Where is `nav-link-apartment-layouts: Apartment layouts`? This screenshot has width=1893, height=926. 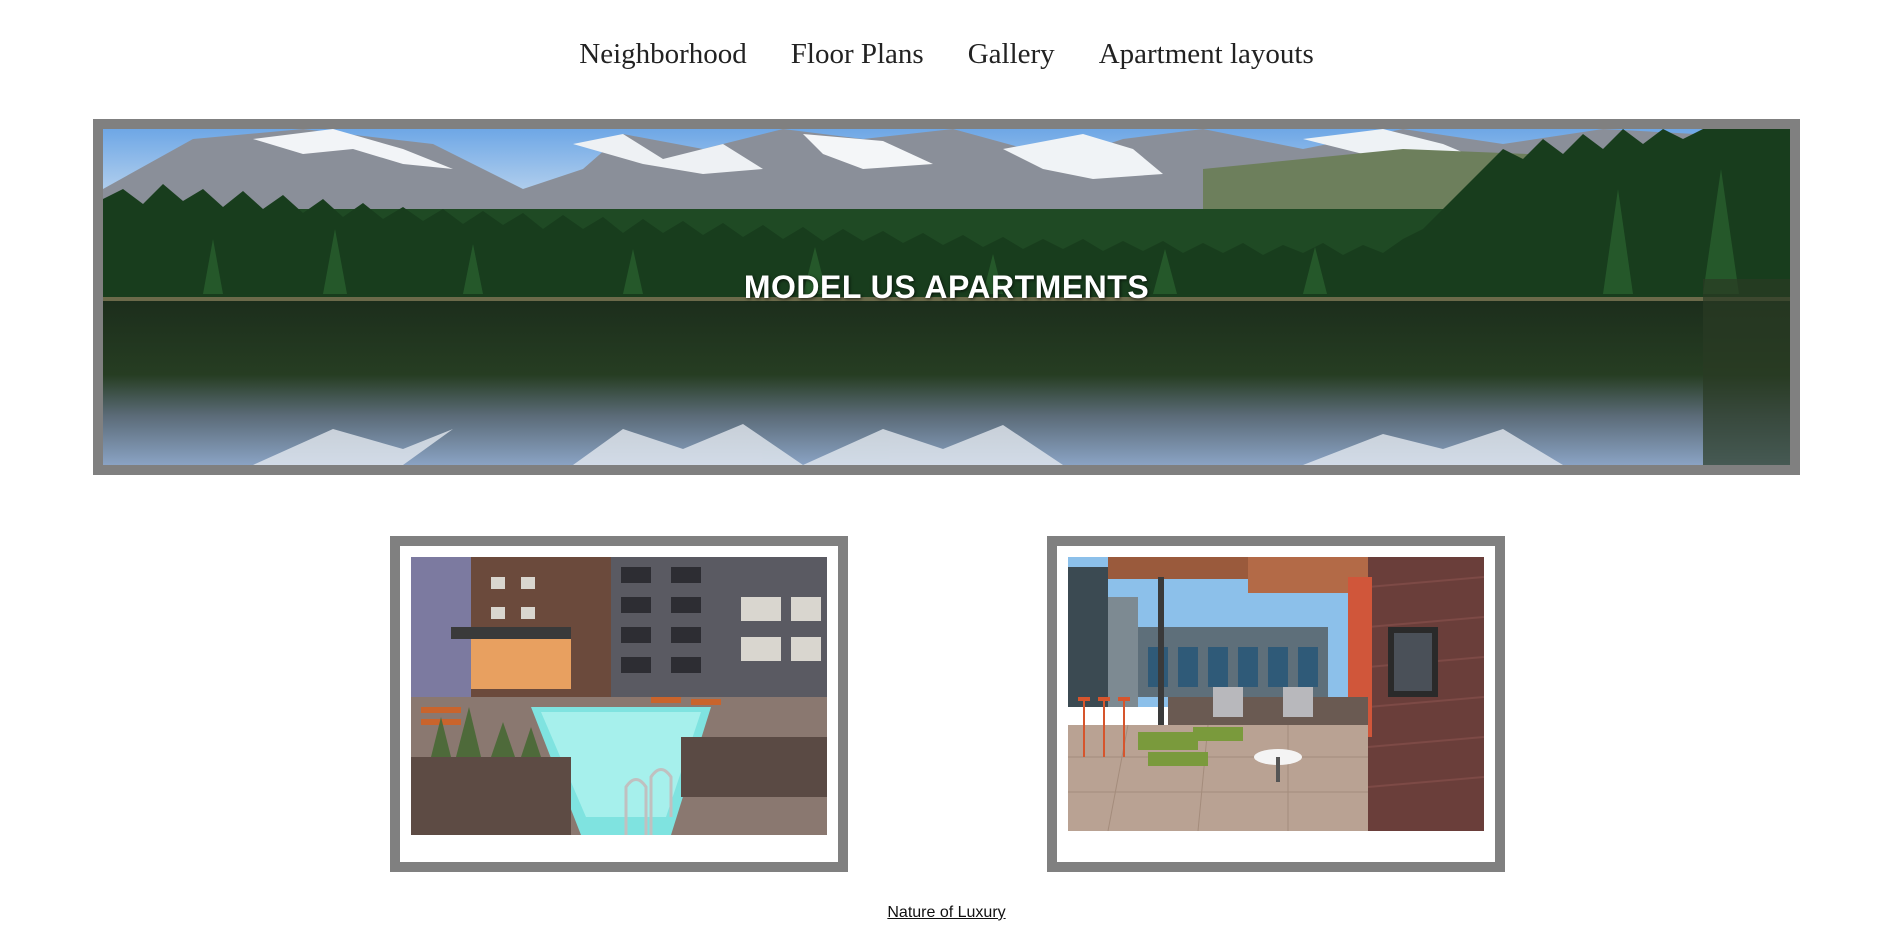
nav-link-apartment-layouts: Apartment layouts is located at coordinates (1206, 54).